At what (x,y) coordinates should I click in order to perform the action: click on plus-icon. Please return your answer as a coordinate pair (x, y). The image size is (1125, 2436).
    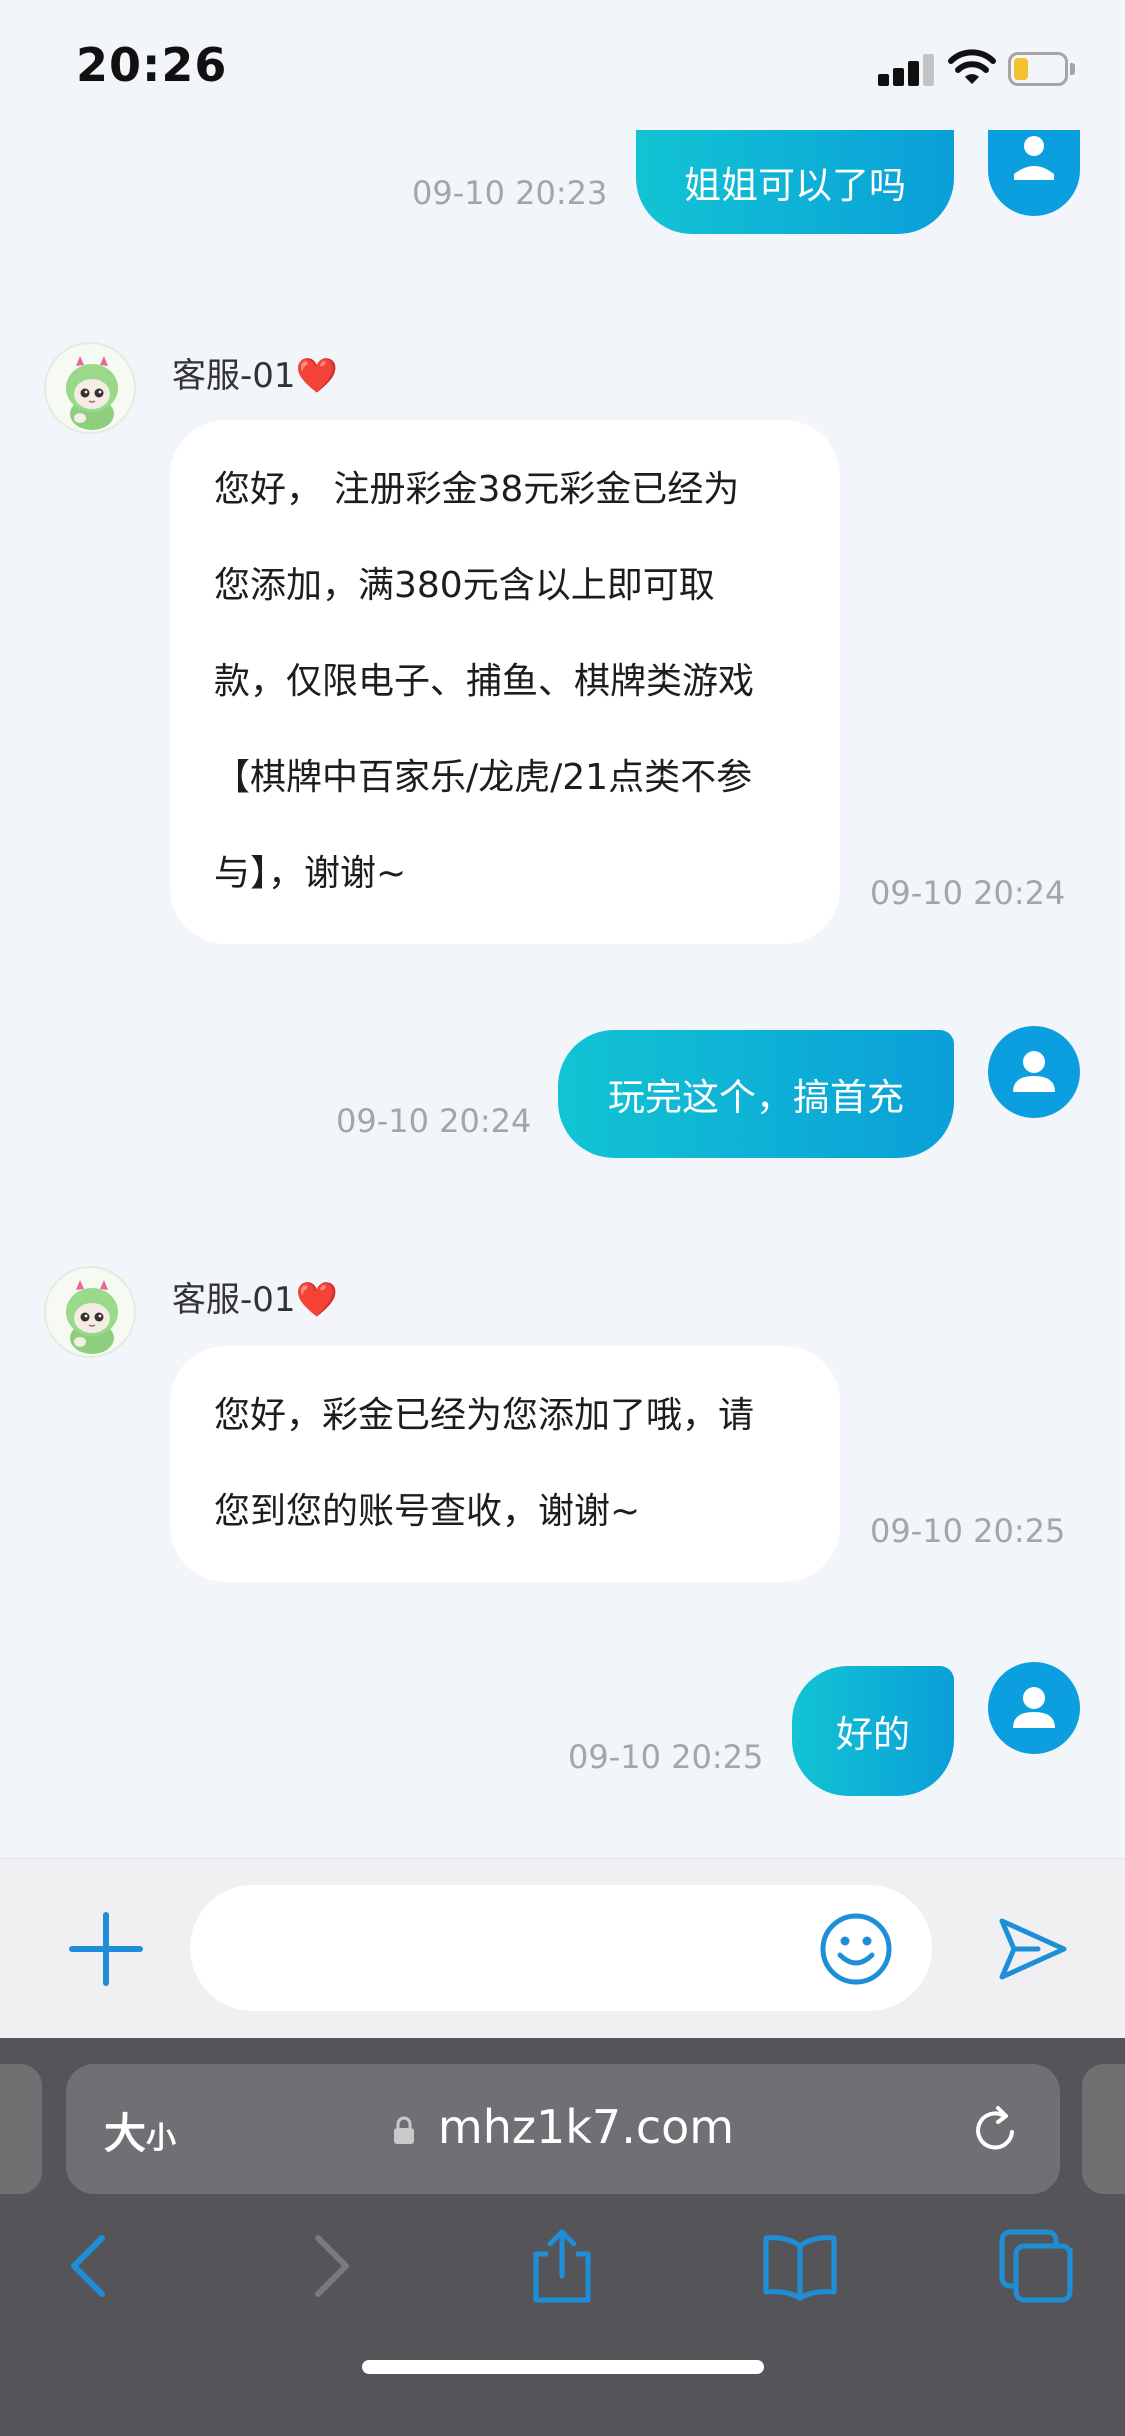
    Looking at the image, I should click on (106, 1949).